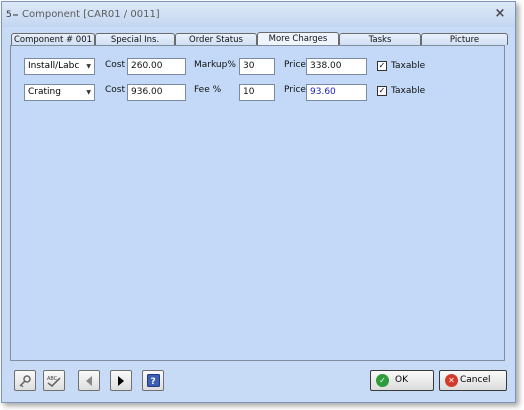 The height and width of the screenshot is (410, 524). Describe the element at coordinates (336, 66) in the screenshot. I see `price-field: 338.00` at that location.